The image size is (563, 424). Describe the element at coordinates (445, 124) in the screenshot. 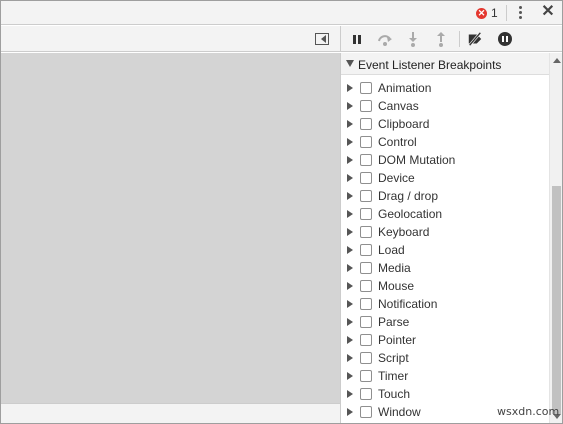

I see `breakpoint-category-item: Clipboard` at that location.